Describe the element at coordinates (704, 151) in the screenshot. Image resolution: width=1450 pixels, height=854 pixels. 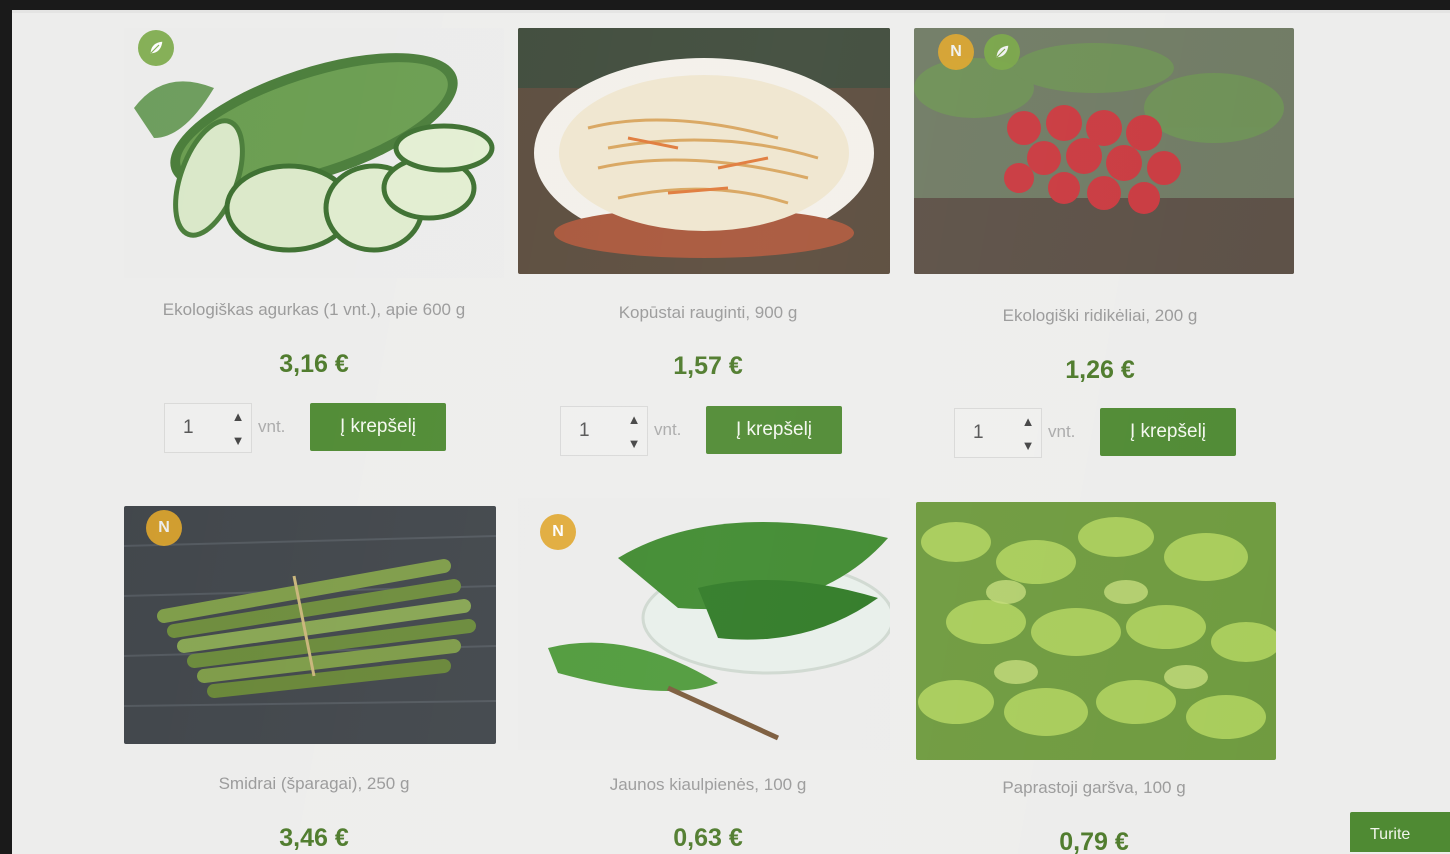
I see `product-image-sauerkraut` at that location.